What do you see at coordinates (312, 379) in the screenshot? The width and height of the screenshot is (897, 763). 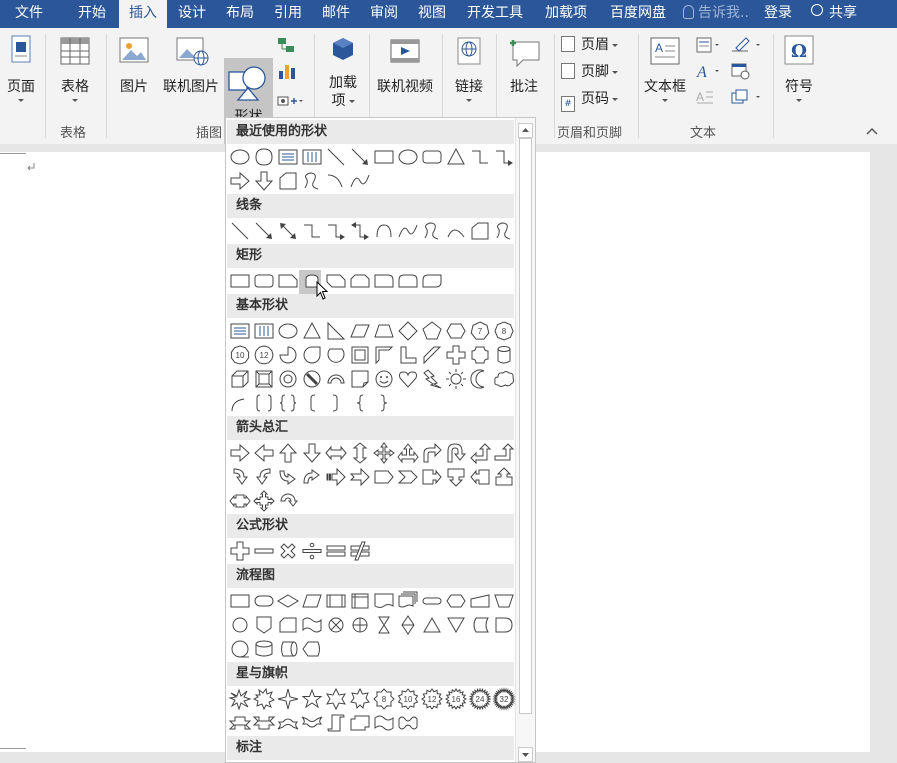 I see `shape-noSym-icon` at bounding box center [312, 379].